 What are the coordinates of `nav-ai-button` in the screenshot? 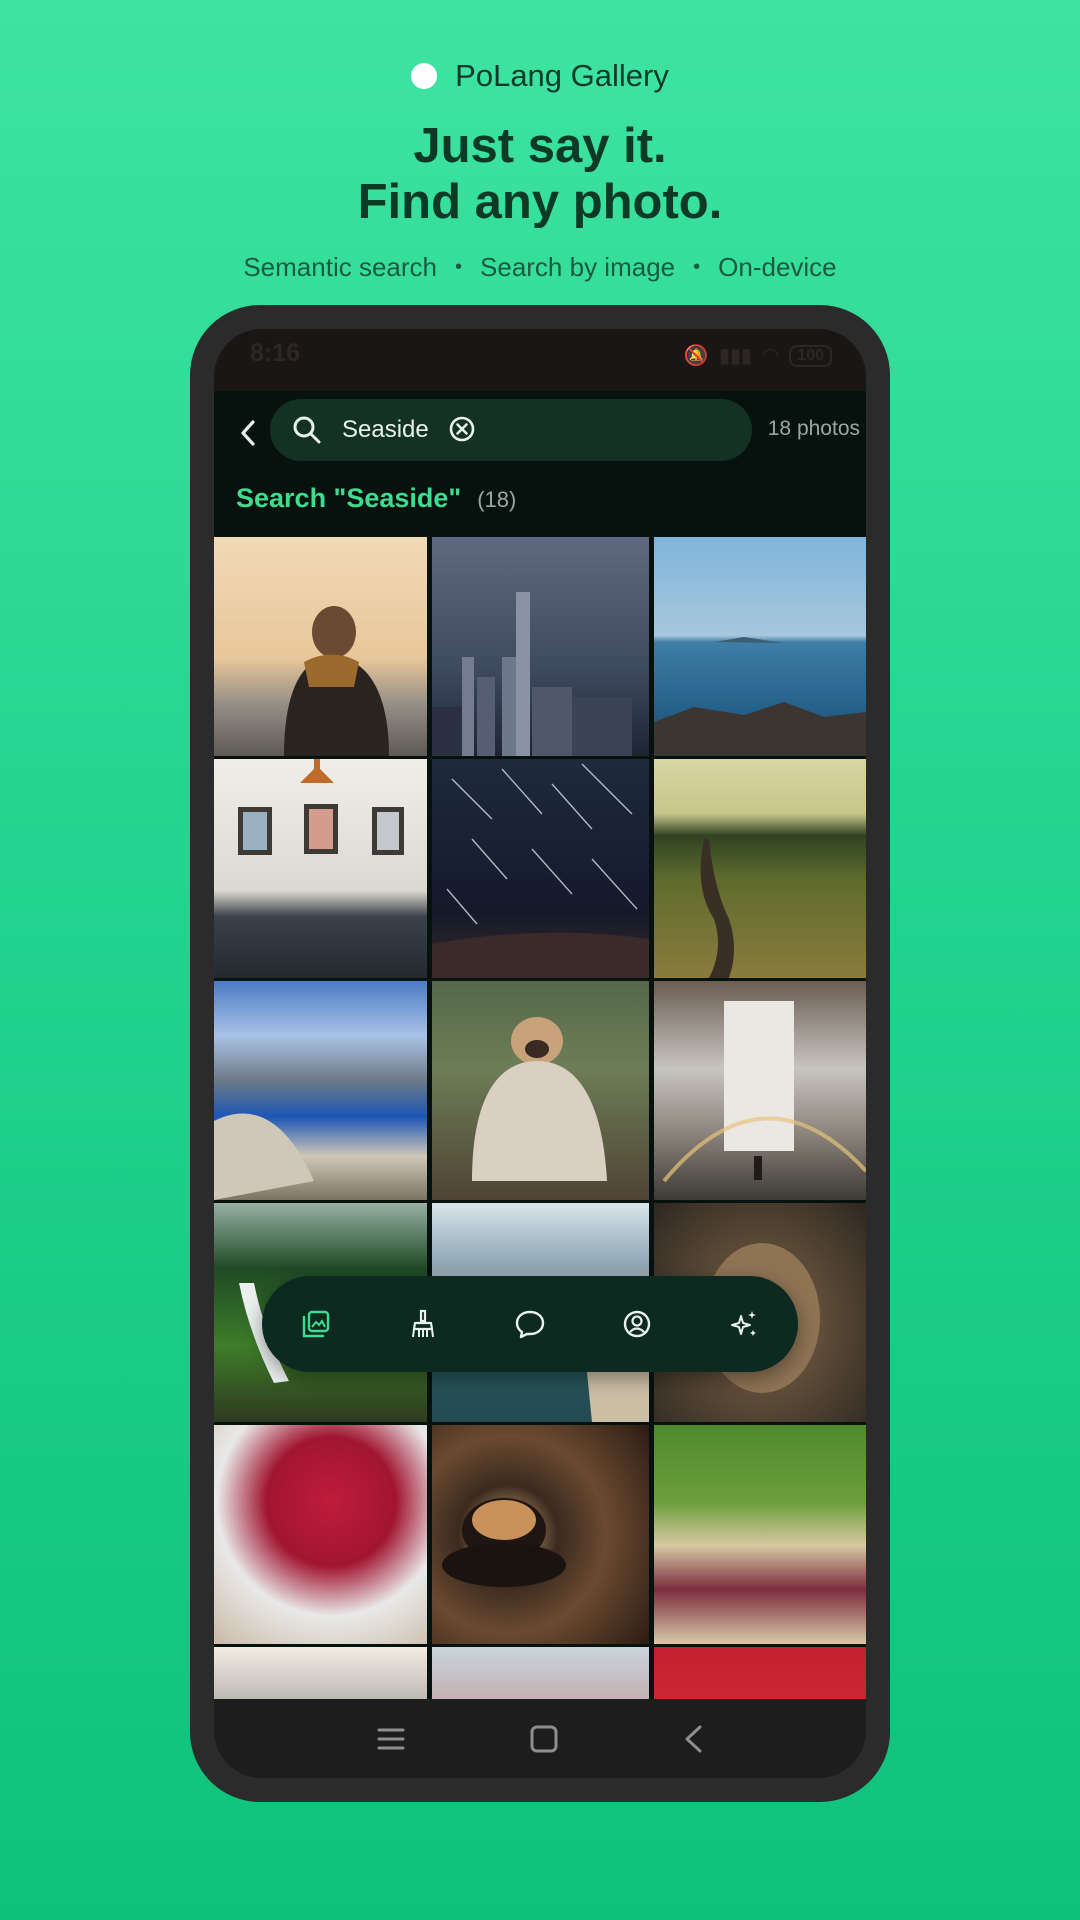 It's located at (744, 1324).